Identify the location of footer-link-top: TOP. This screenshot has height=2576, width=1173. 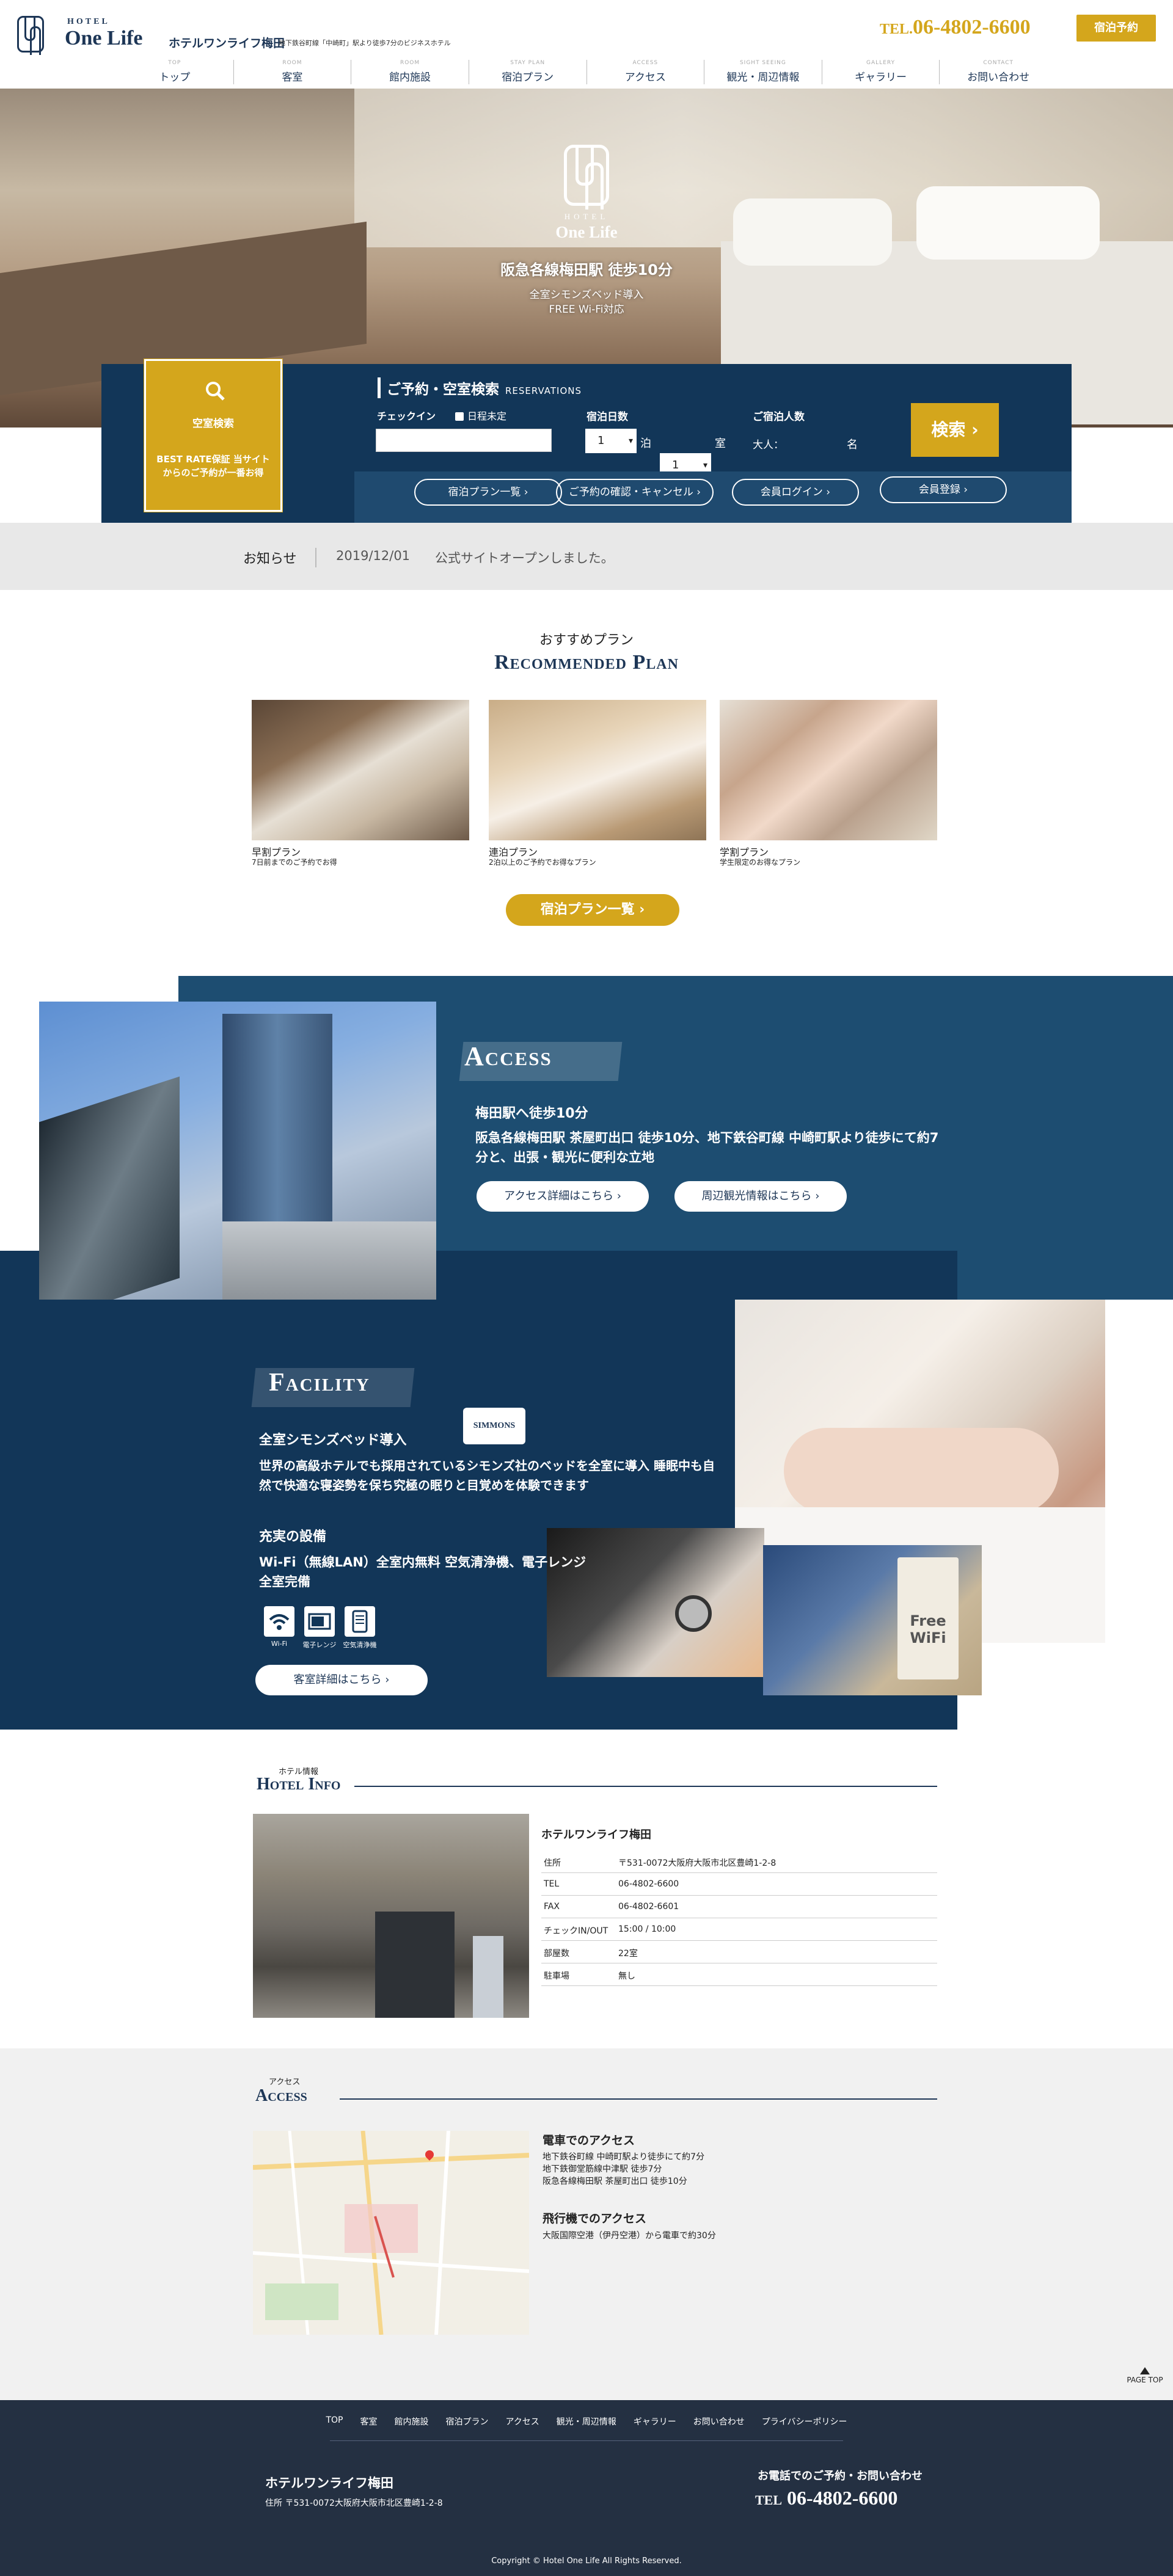
(334, 2421).